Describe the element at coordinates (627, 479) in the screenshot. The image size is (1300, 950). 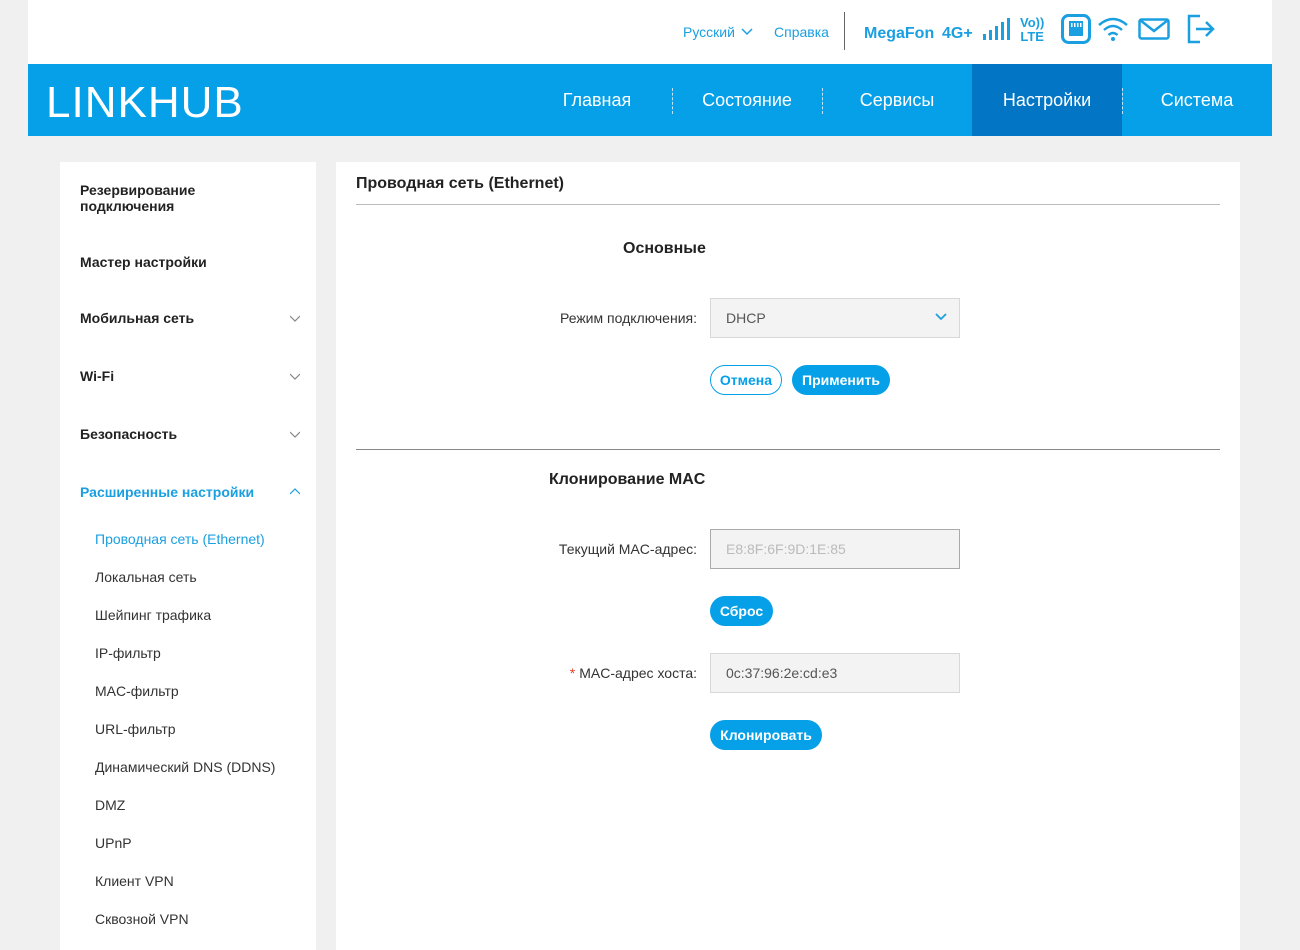
I see `section-heading-mac-clone: Клонирование MAC` at that location.